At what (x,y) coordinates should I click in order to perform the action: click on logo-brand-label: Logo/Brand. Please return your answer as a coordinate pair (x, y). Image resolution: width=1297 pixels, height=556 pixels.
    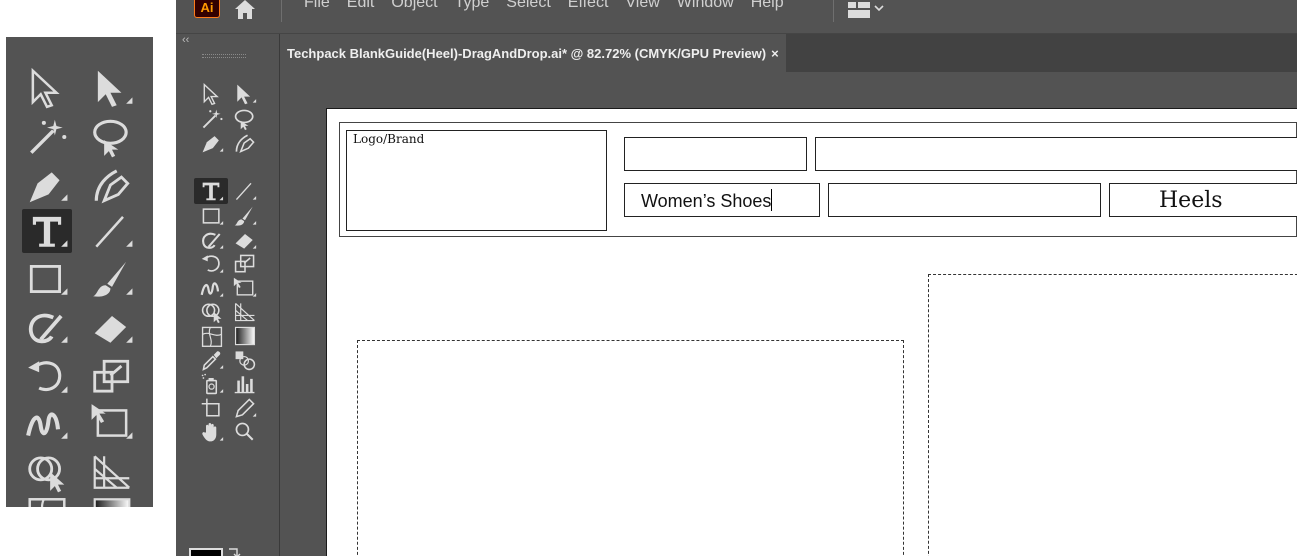
    Looking at the image, I should click on (389, 139).